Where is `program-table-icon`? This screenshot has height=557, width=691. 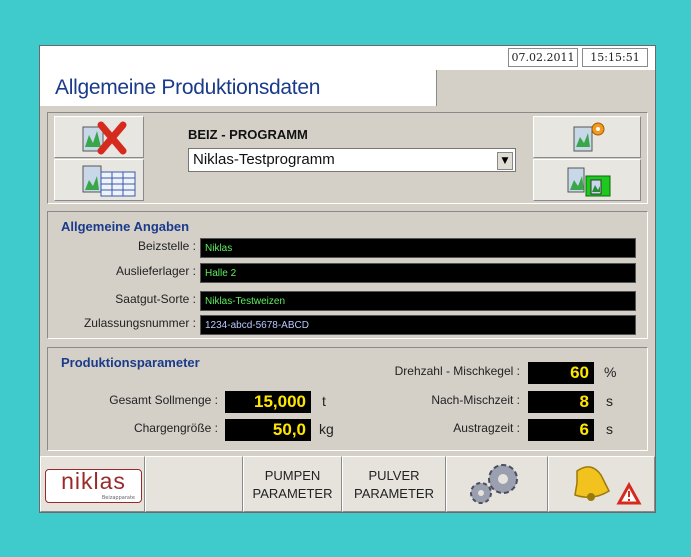 program-table-icon is located at coordinates (109, 181).